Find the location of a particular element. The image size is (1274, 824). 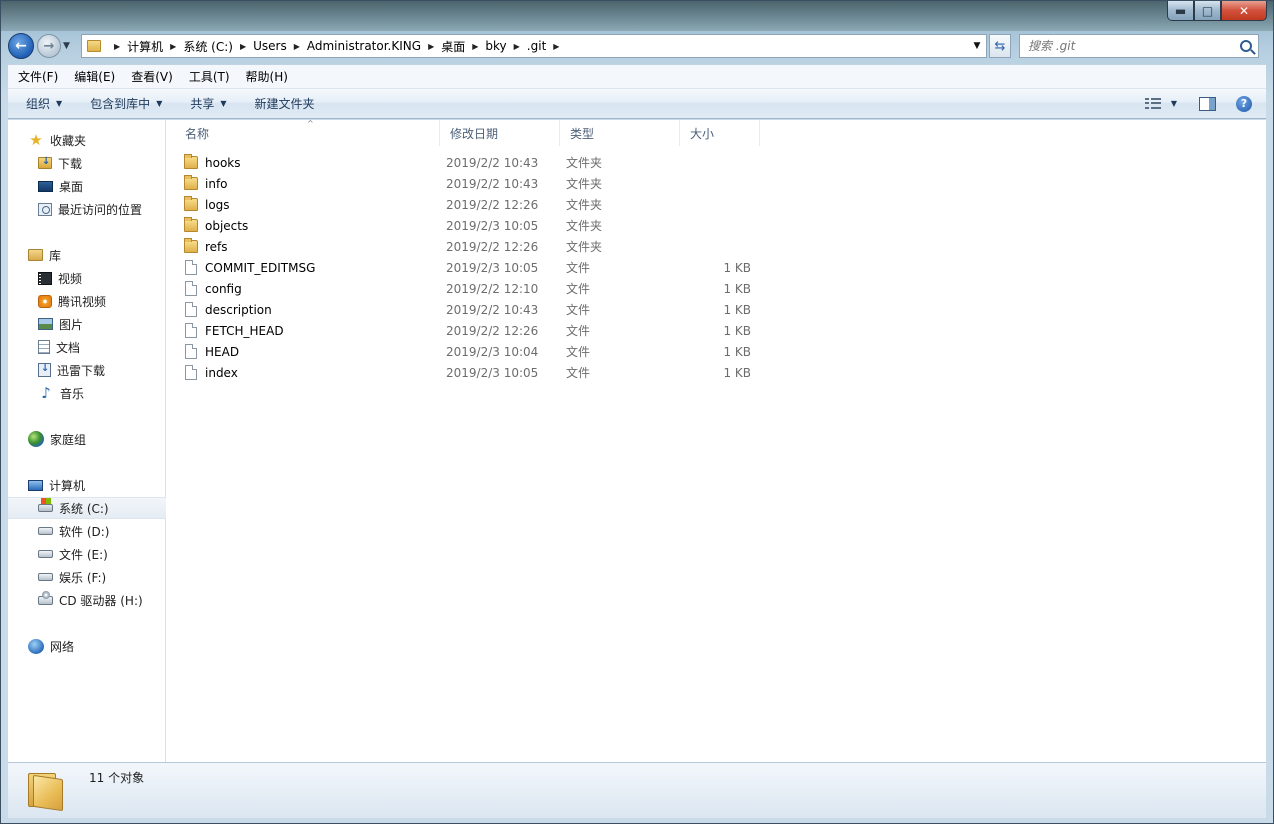

file-row: logs 2019/2/2 12:26 文件夹 is located at coordinates (475, 204).